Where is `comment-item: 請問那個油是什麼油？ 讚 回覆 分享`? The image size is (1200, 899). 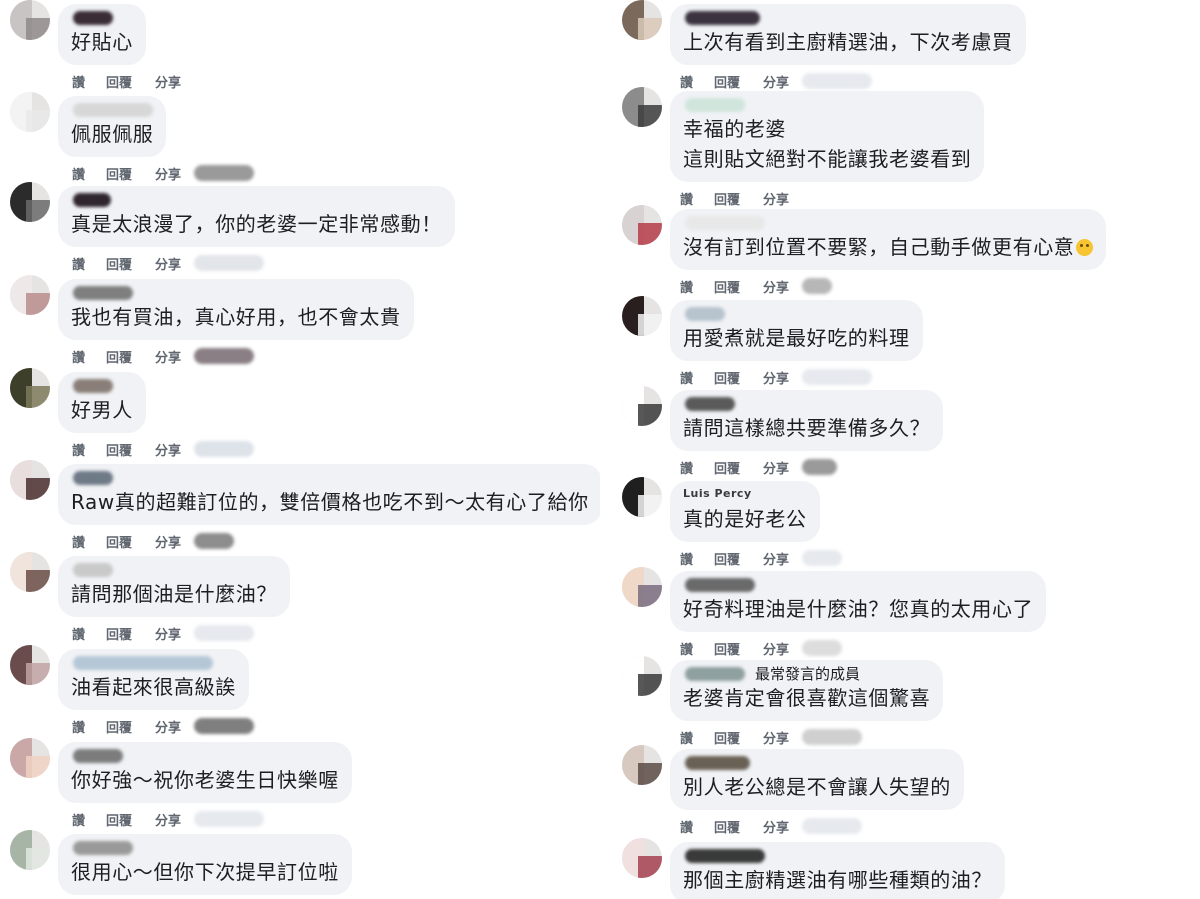 comment-item: 請問那個油是什麼油？ 讚 回覆 分享 is located at coordinates (300, 598).